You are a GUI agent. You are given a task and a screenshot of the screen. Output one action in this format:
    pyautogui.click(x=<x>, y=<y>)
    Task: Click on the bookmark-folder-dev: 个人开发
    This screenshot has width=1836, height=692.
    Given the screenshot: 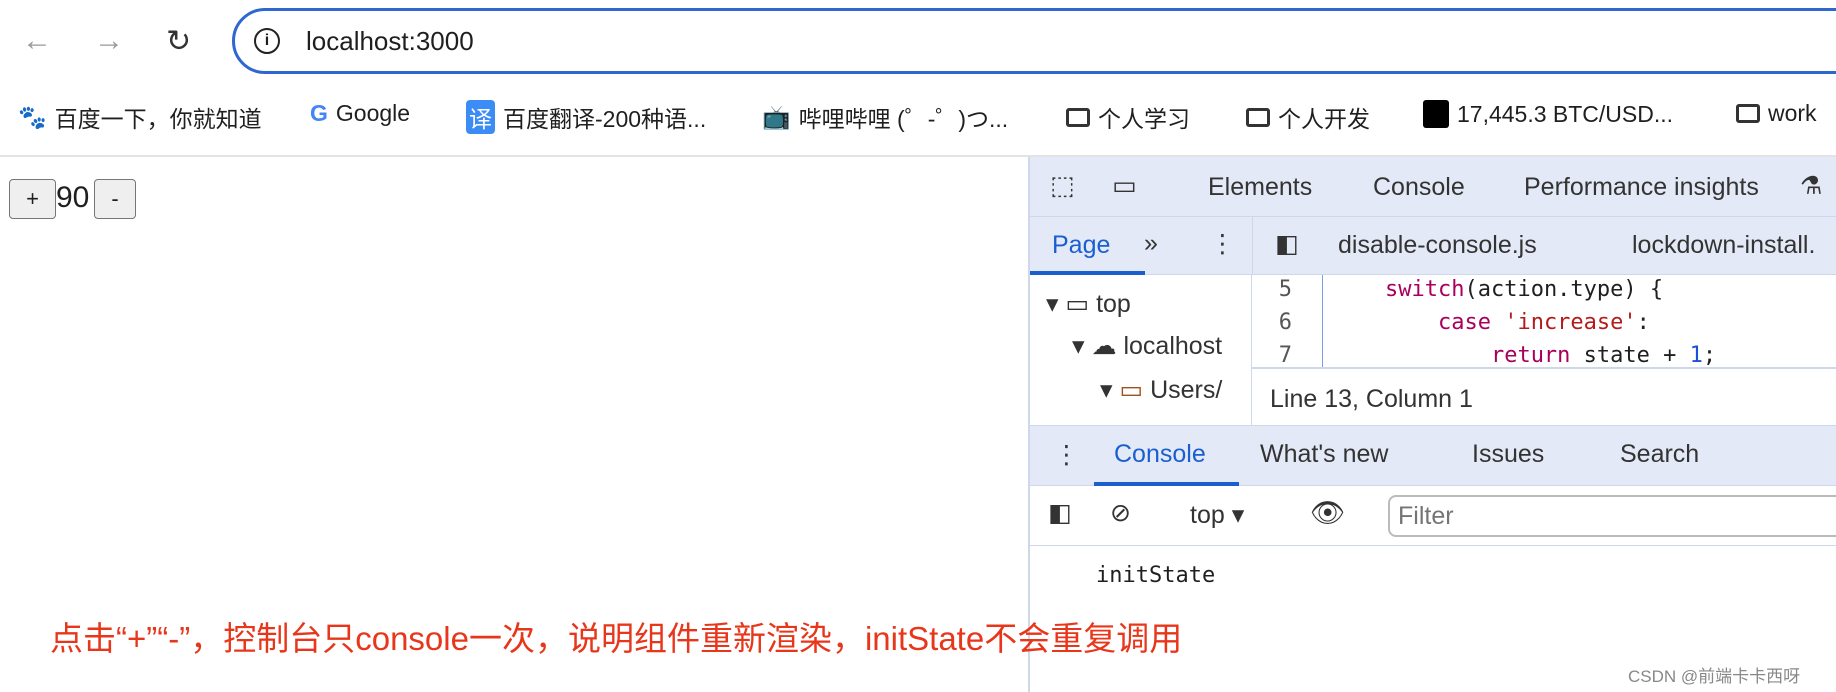 What is the action you would take?
    pyautogui.click(x=1308, y=117)
    